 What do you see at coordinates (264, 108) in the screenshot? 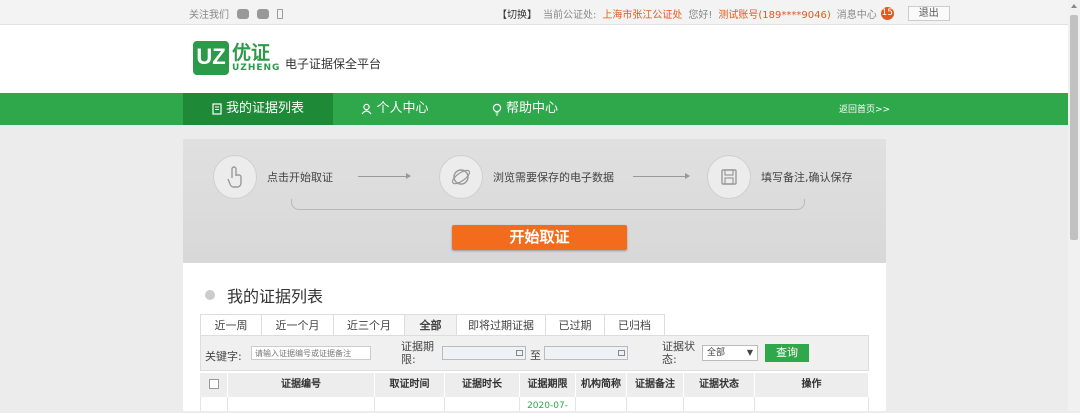
I see `nav-label: 我的证据列表` at bounding box center [264, 108].